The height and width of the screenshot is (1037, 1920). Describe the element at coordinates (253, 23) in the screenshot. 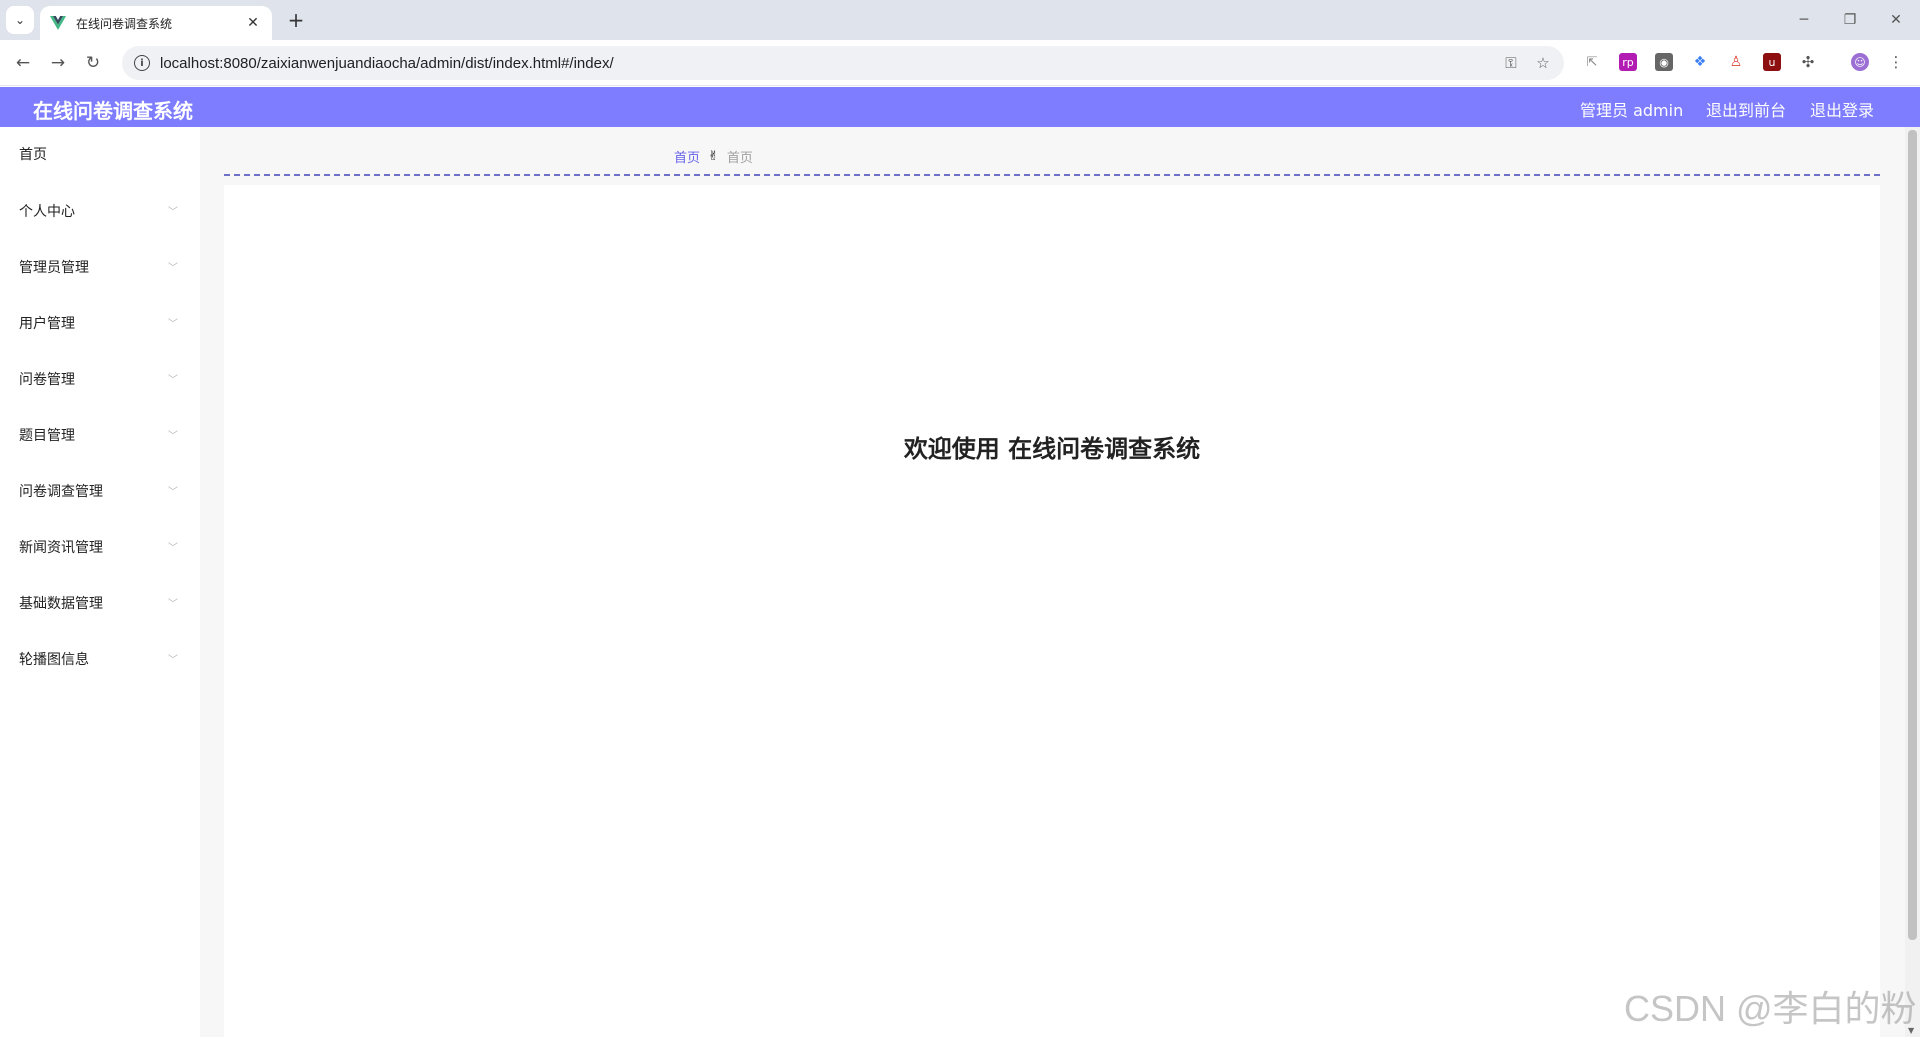

I see `tab-close-icon: ✕` at that location.